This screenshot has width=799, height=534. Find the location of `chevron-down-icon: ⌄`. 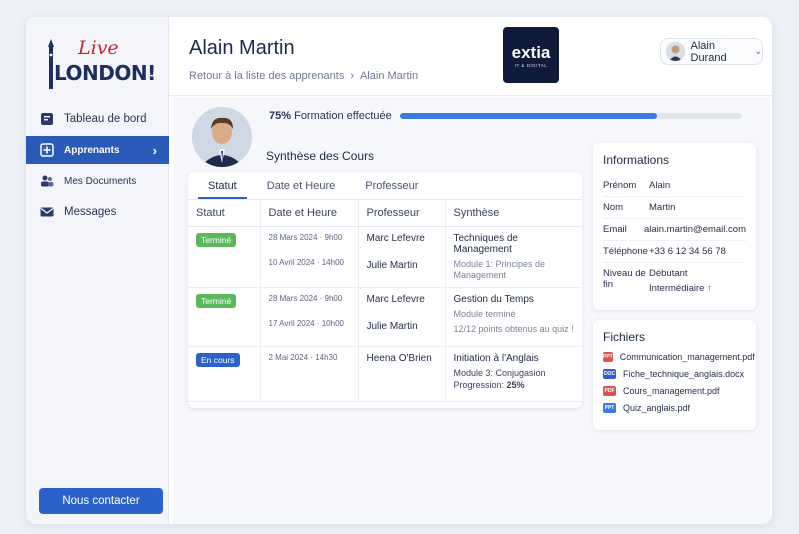

chevron-down-icon: ⌄ is located at coordinates (758, 51).